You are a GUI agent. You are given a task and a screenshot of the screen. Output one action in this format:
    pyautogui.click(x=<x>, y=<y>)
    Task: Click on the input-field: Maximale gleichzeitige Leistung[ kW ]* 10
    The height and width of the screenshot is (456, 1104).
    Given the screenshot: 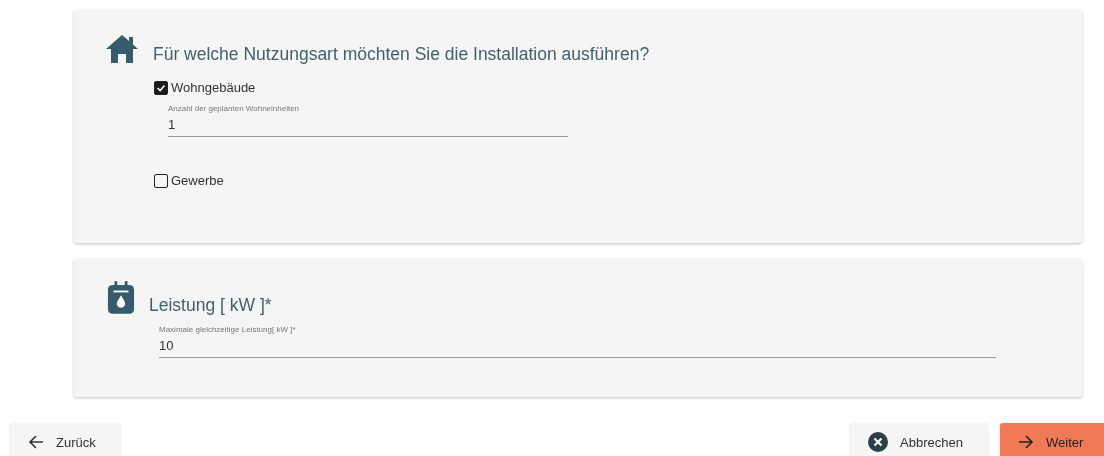 What is the action you would take?
    pyautogui.click(x=577, y=341)
    